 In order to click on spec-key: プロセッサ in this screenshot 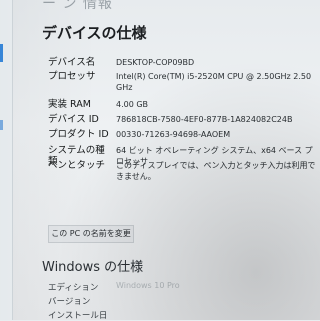, I will do `click(72, 76)`.